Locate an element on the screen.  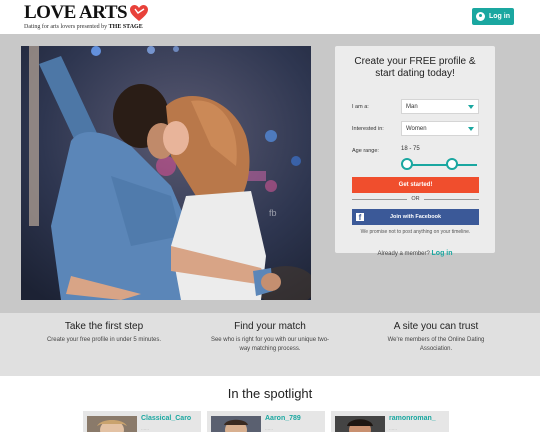
or-divider: OR is located at coordinates (415, 199).